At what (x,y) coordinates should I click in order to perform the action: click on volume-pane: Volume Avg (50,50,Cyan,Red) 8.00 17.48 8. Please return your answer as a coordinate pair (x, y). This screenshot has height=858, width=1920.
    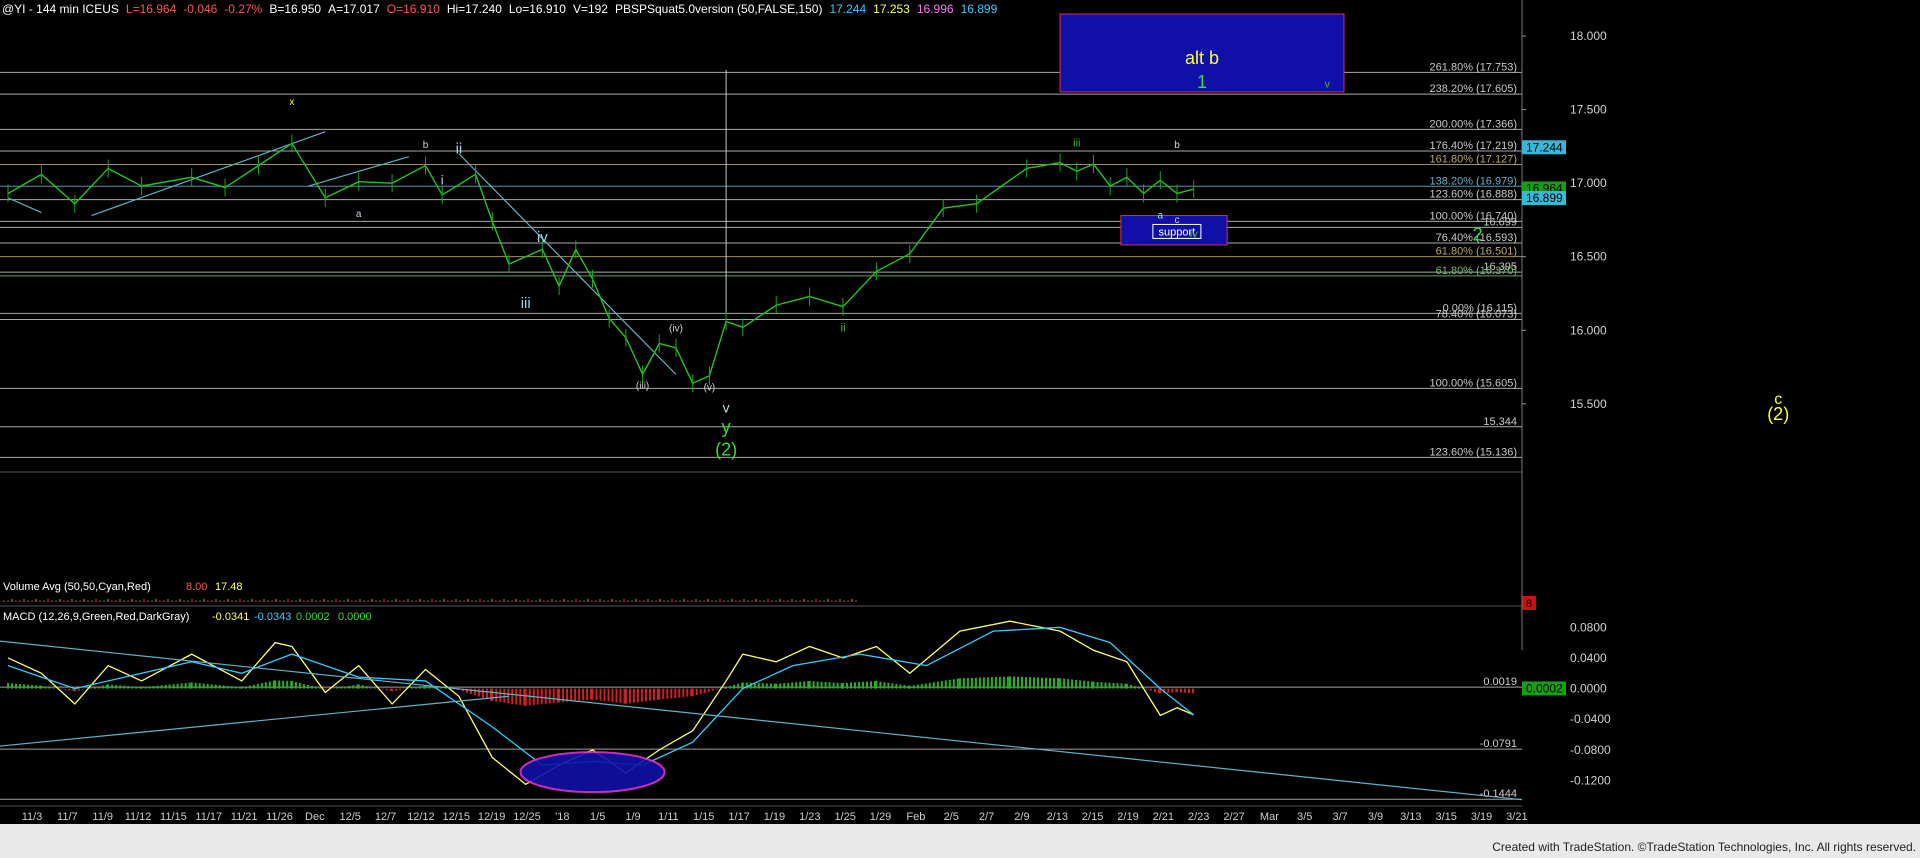
    Looking at the image, I should click on (768, 595).